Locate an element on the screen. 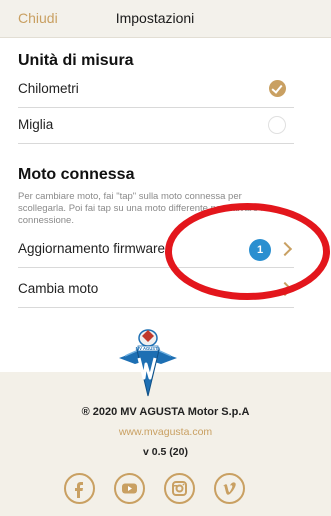  copyright-text: ® 2020 MV AGUSTA Motor S.p.A is located at coordinates (165, 412).